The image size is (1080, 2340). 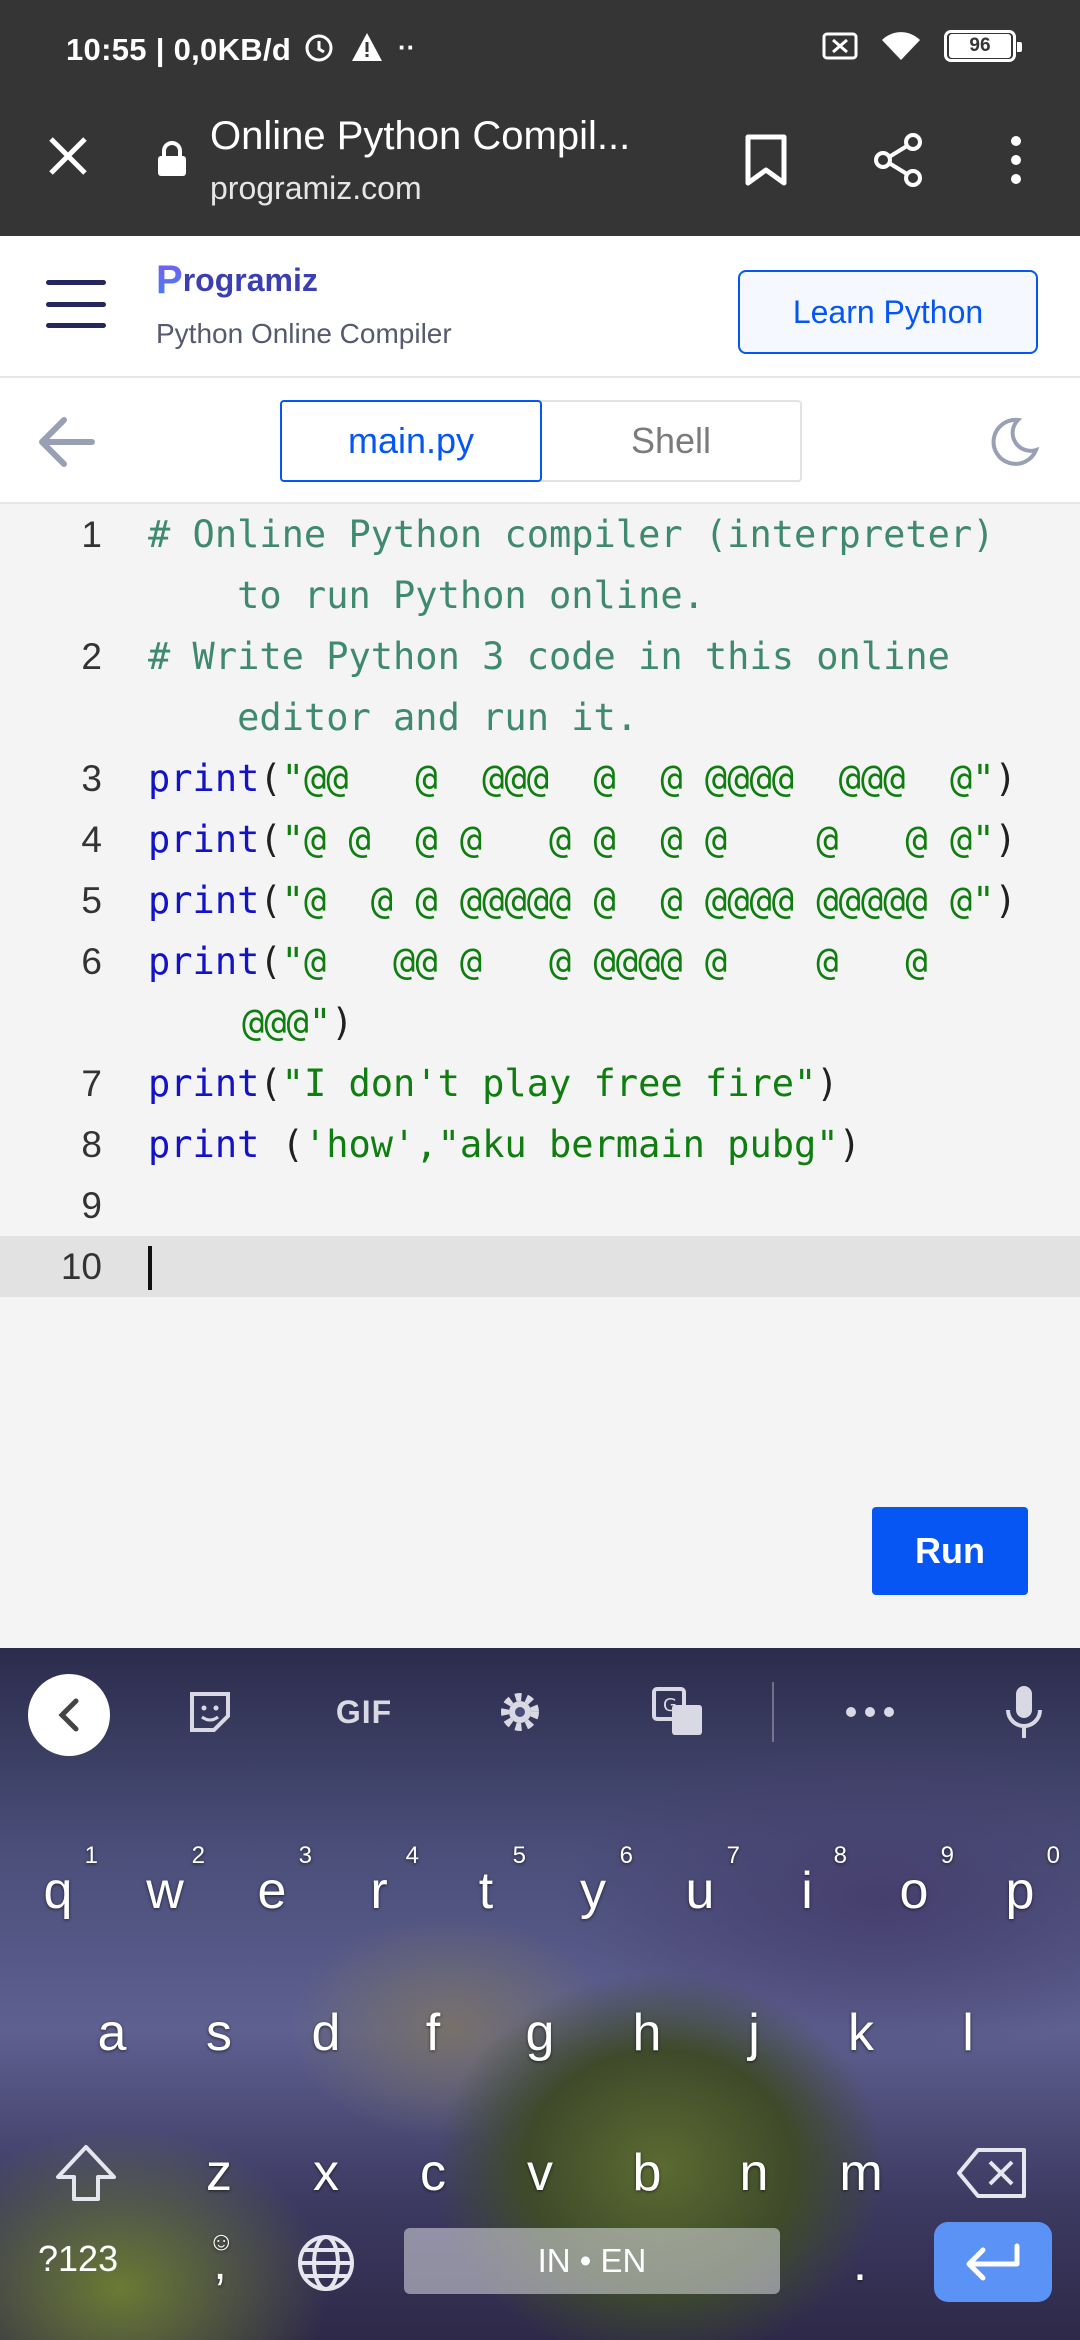 I want to click on close-tab-button, so click(x=68, y=156).